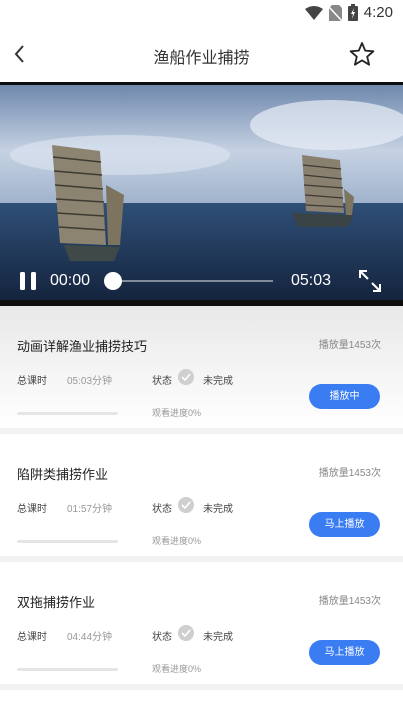 This screenshot has height=718, width=403. What do you see at coordinates (70, 280) in the screenshot?
I see `current-time: 00:00` at bounding box center [70, 280].